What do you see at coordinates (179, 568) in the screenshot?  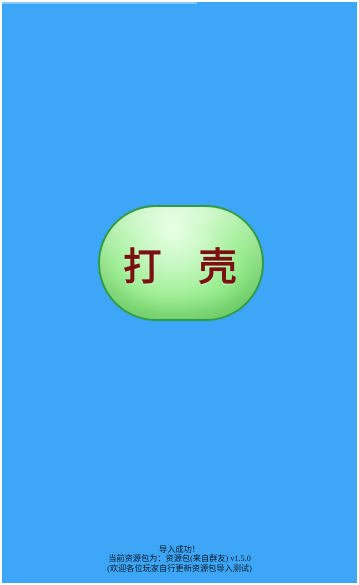 I see `import-status-line-3: (欢迎各位玩家自行更新资源包导入测试)` at bounding box center [179, 568].